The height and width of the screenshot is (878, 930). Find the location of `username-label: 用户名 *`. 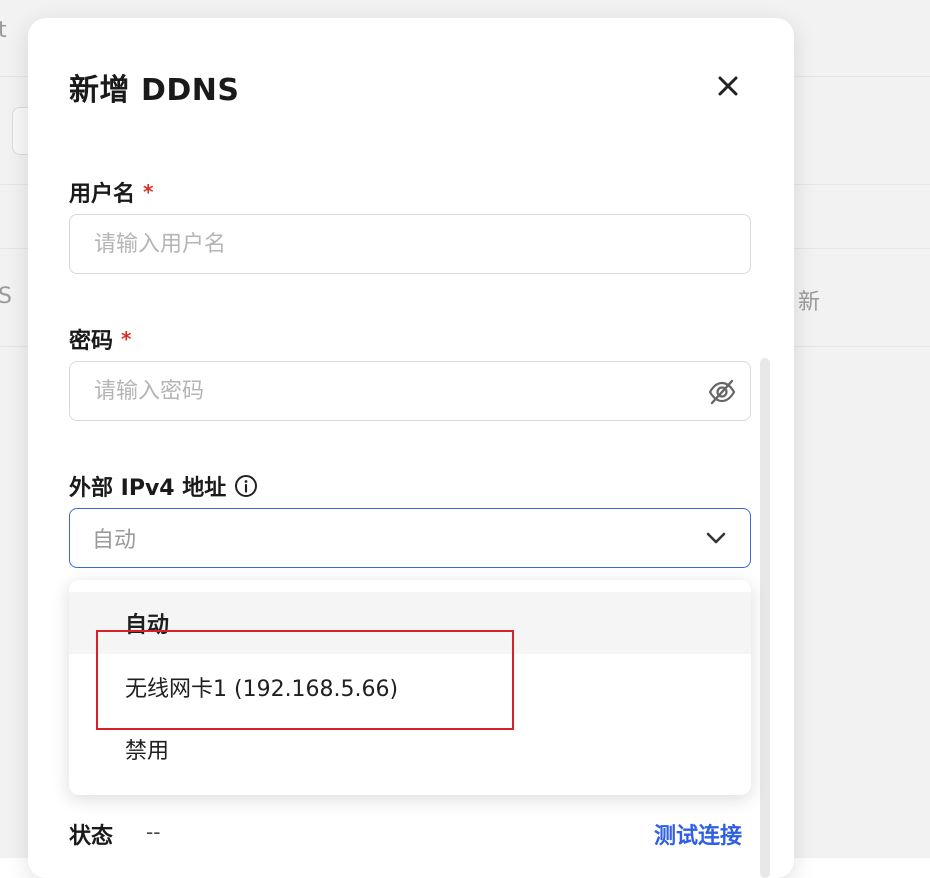

username-label: 用户名 * is located at coordinates (111, 192).